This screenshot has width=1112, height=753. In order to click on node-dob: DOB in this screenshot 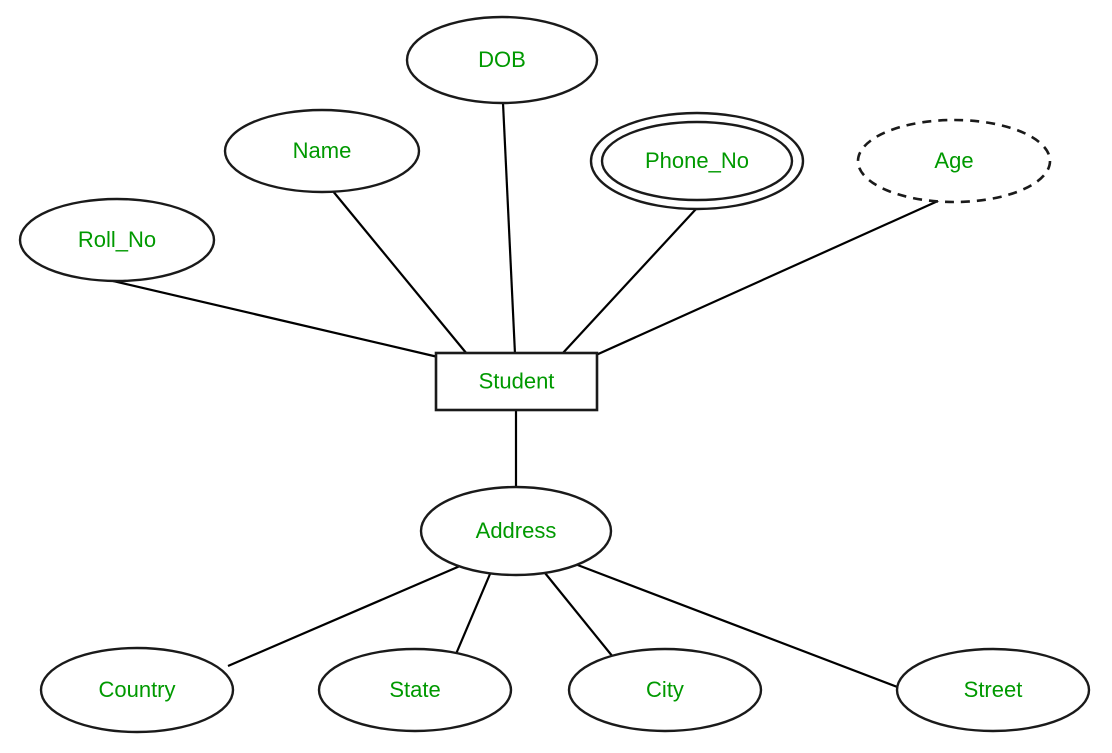, I will do `click(502, 60)`.